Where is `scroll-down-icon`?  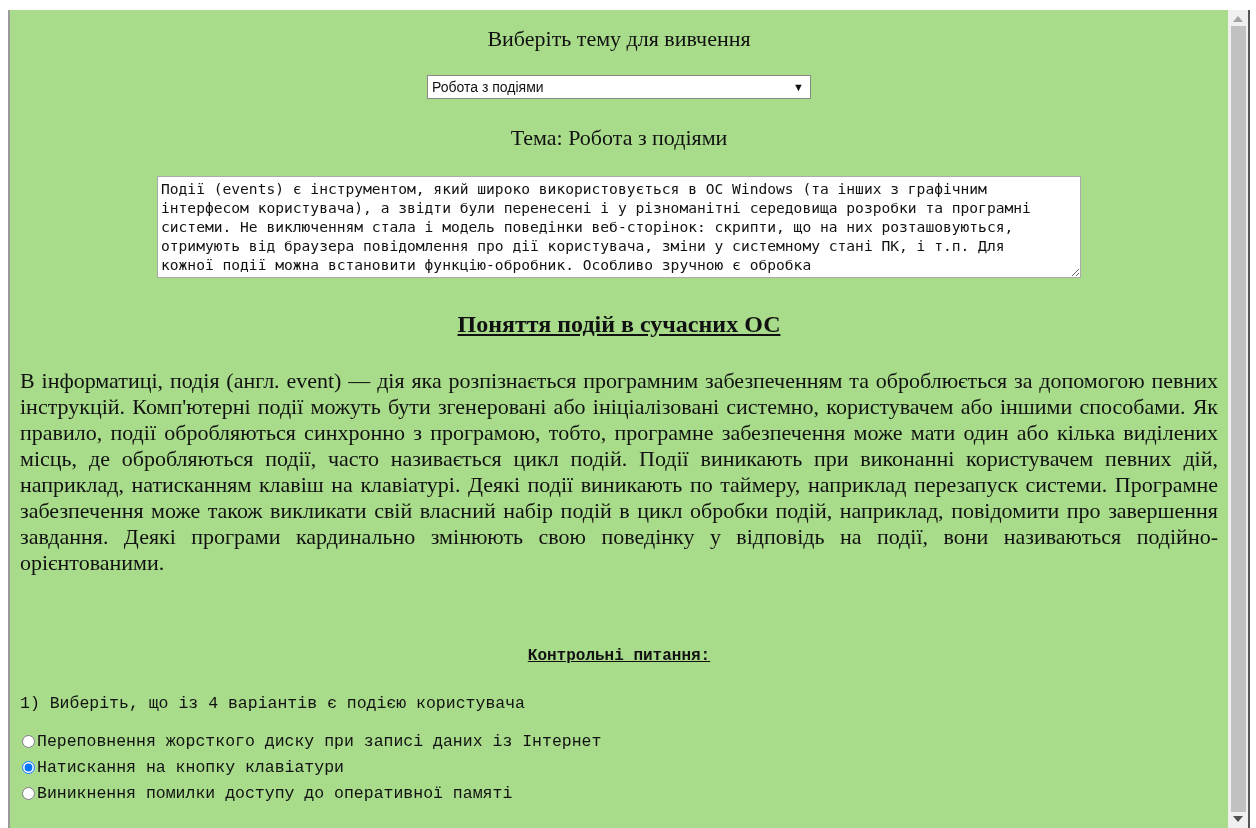 scroll-down-icon is located at coordinates (1238, 819).